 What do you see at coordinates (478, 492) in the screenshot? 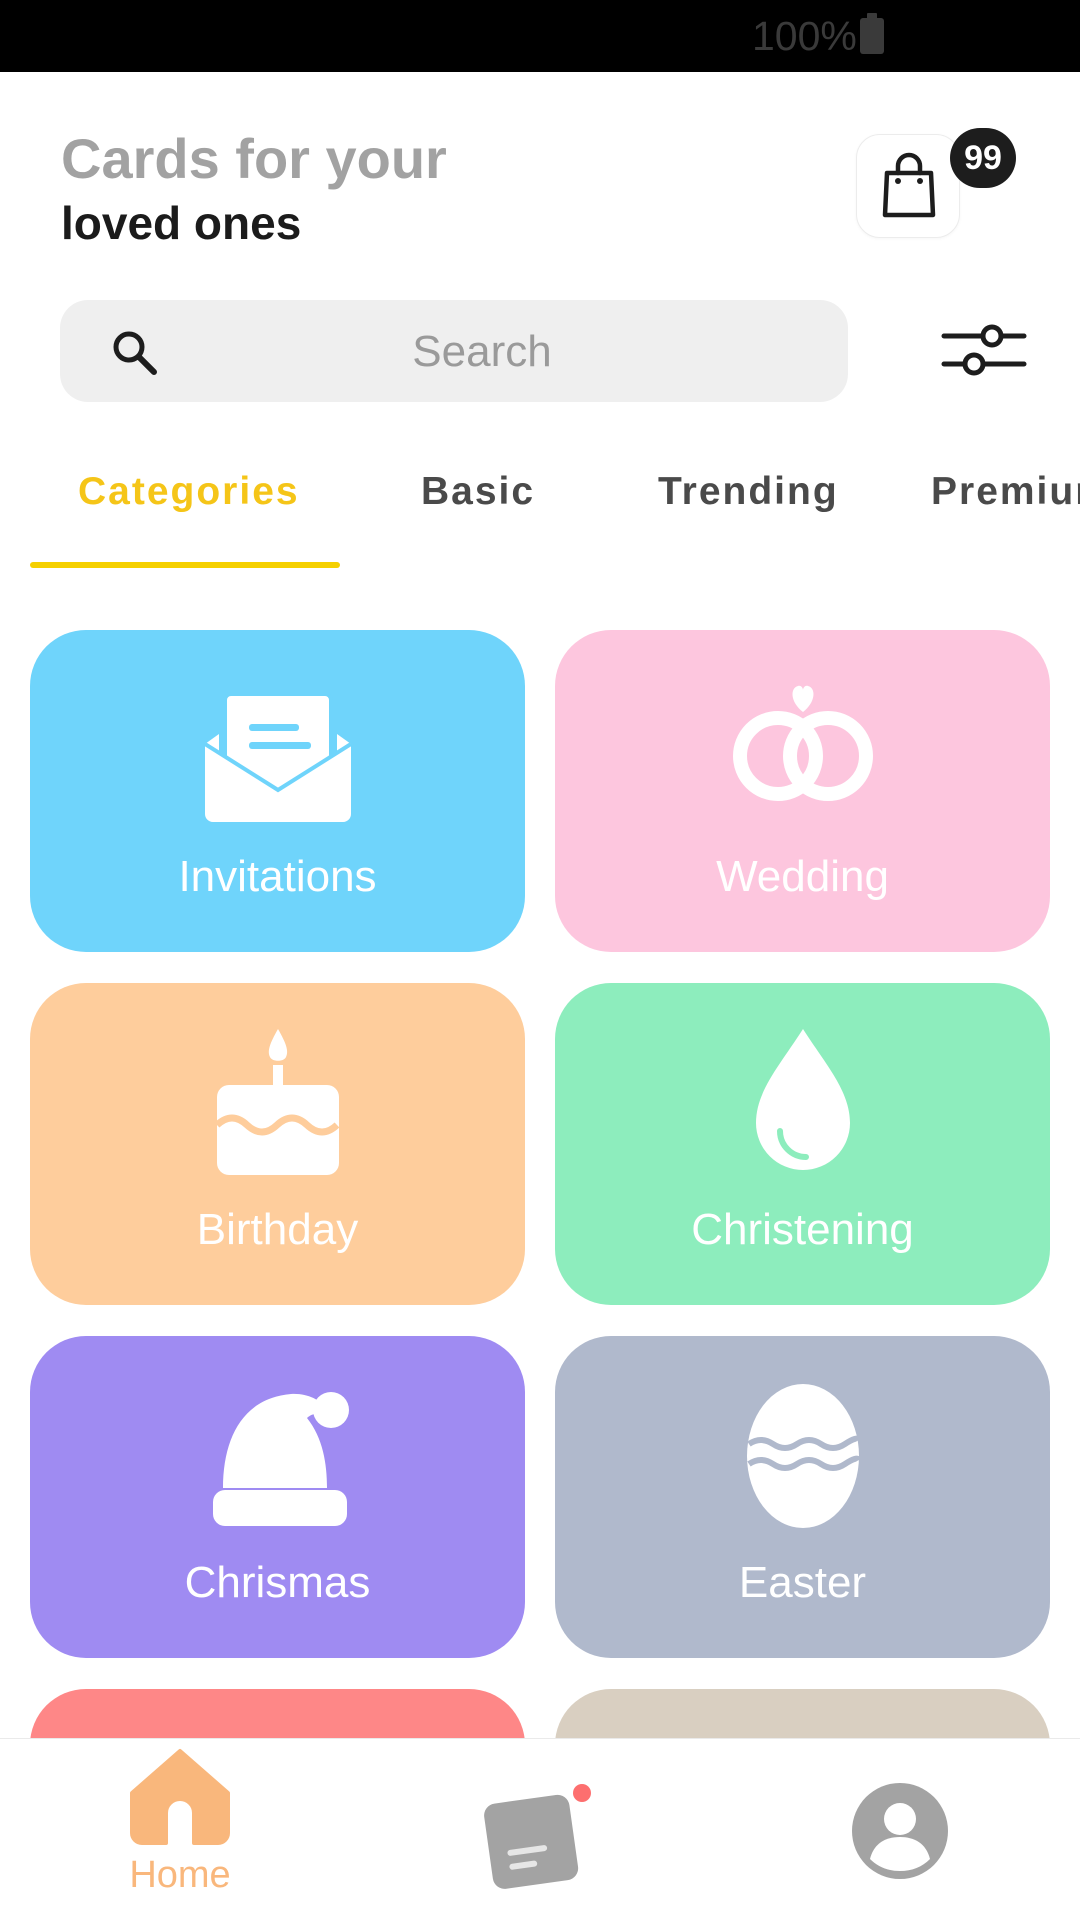
I see `tab-basic: Basic` at bounding box center [478, 492].